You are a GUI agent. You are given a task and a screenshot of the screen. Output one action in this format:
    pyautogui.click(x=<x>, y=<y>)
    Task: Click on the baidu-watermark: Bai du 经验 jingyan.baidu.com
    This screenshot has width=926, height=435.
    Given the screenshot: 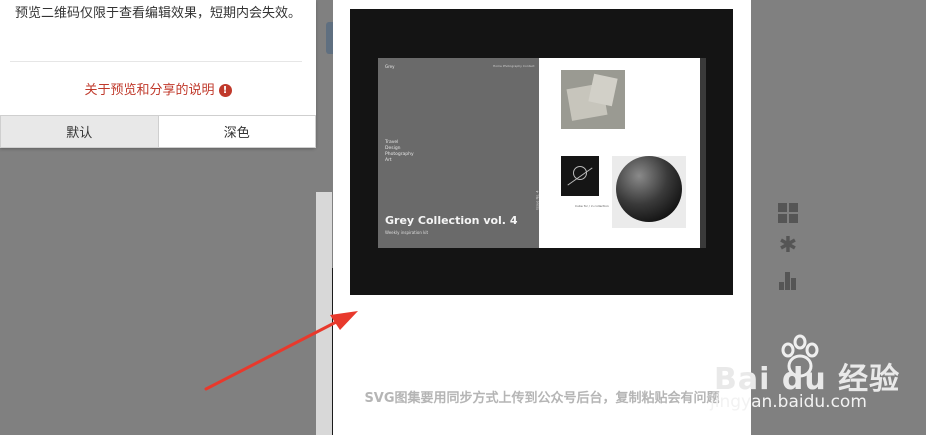 What is the action you would take?
    pyautogui.click(x=817, y=383)
    